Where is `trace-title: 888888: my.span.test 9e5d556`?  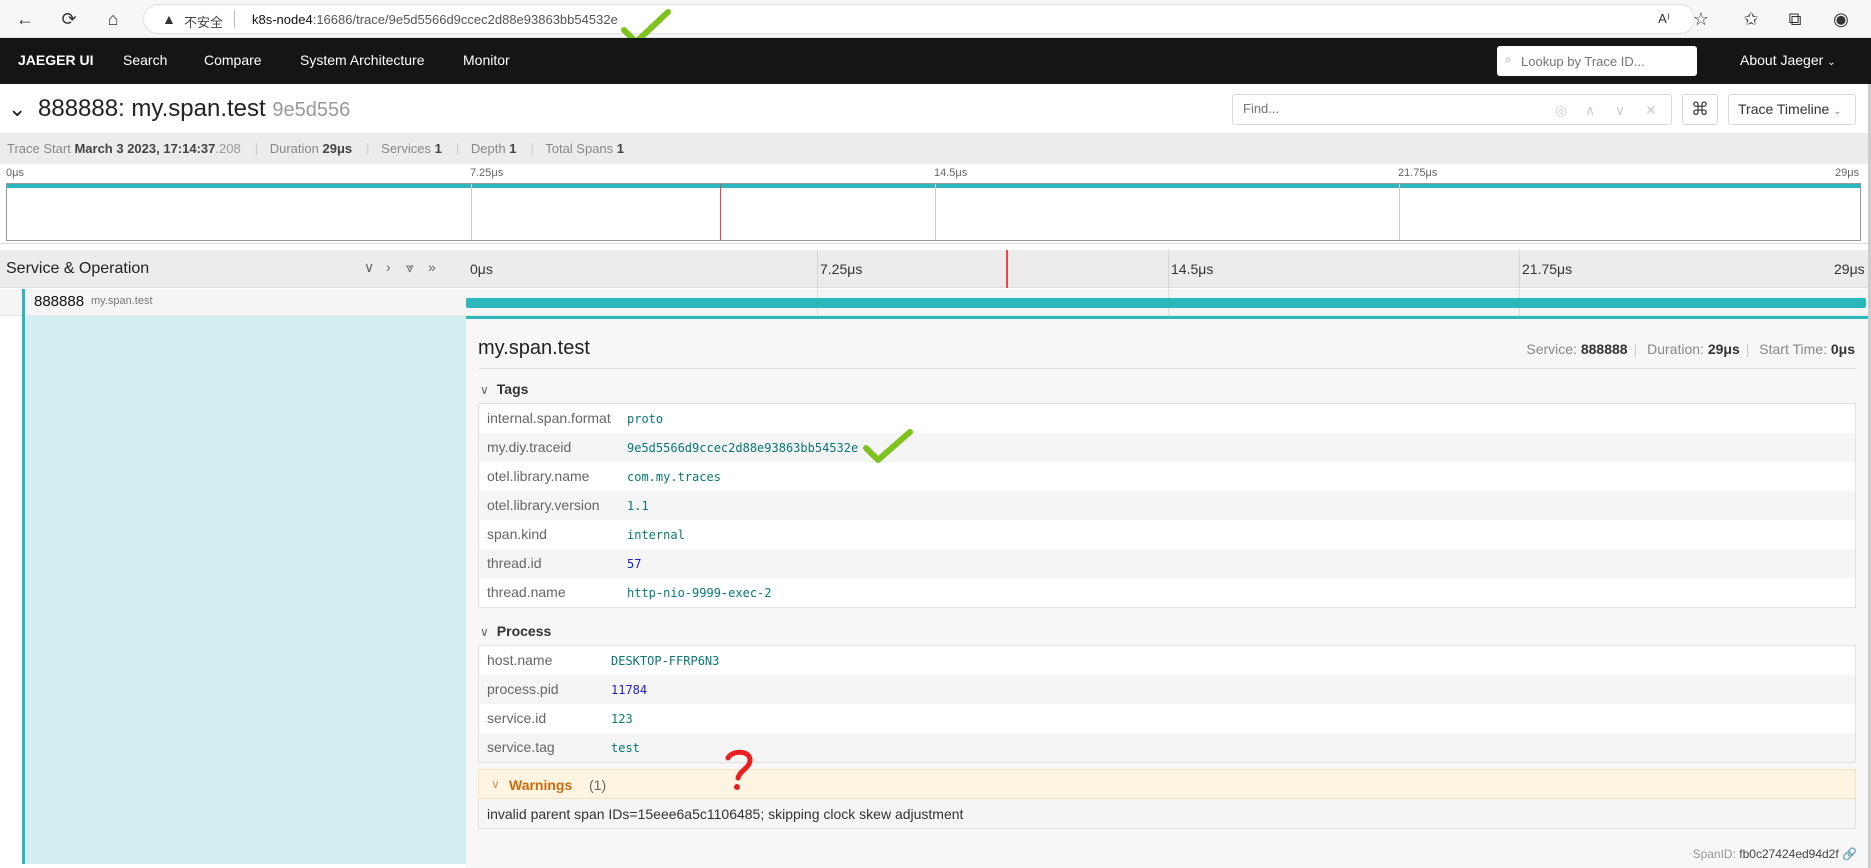 trace-title: 888888: my.span.test 9e5d556 is located at coordinates (194, 109).